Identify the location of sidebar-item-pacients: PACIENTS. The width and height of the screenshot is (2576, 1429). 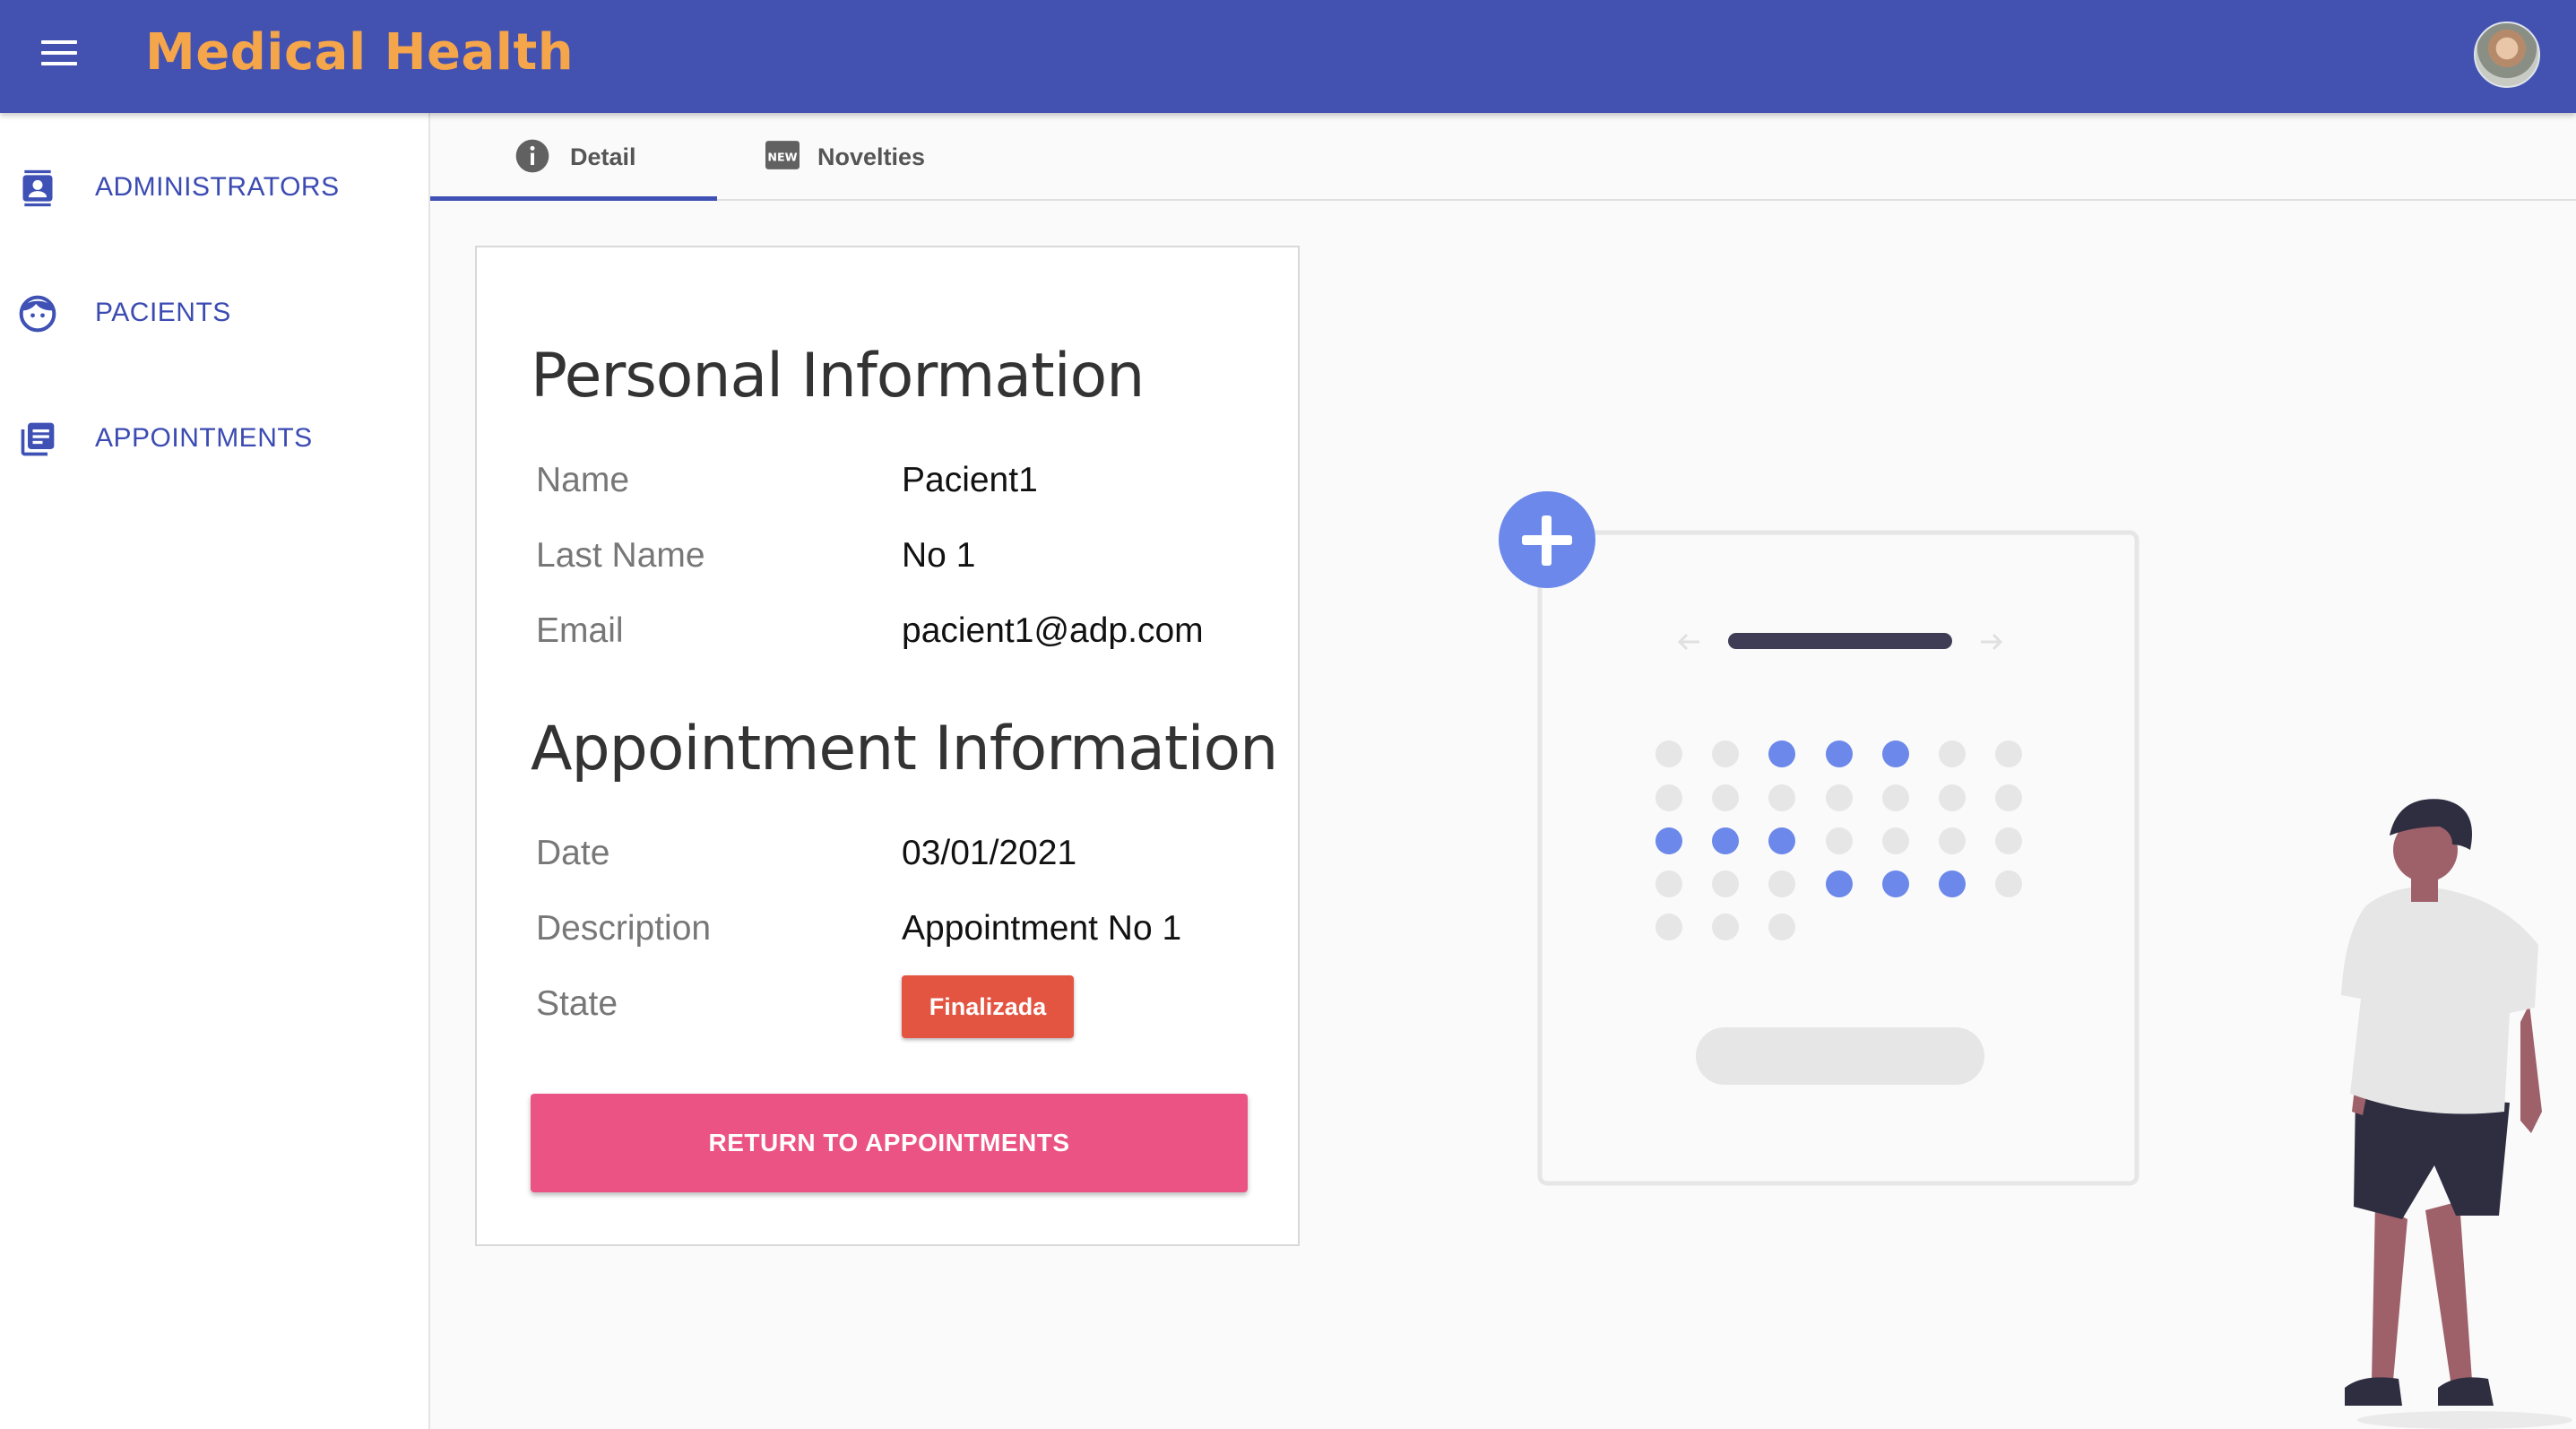
(214, 314).